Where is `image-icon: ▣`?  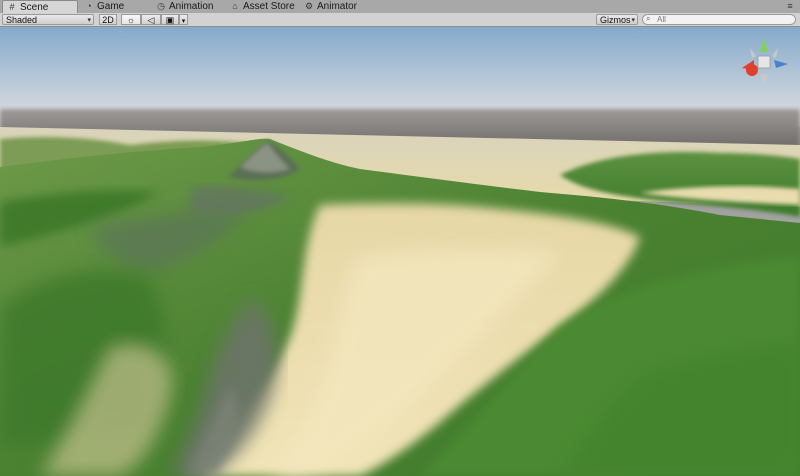
image-icon: ▣ is located at coordinates (170, 20).